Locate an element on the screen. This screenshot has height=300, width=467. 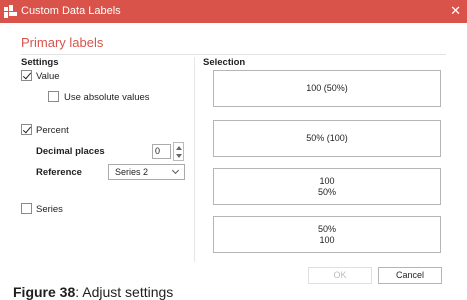
figure-number: Figure 38 is located at coordinates (44, 292).